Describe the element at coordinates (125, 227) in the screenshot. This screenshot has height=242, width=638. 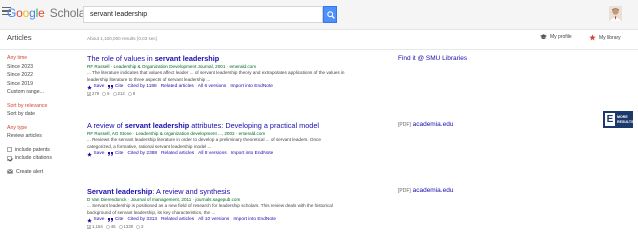
I see `metric-item: 1330` at that location.